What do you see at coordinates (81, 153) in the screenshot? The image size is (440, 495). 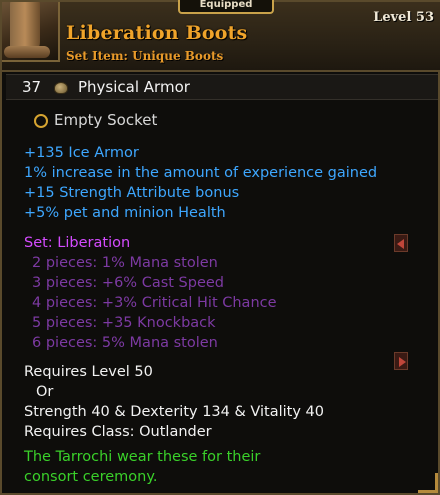 I see `stat-ice-armor: +135 Ice Armor` at bounding box center [81, 153].